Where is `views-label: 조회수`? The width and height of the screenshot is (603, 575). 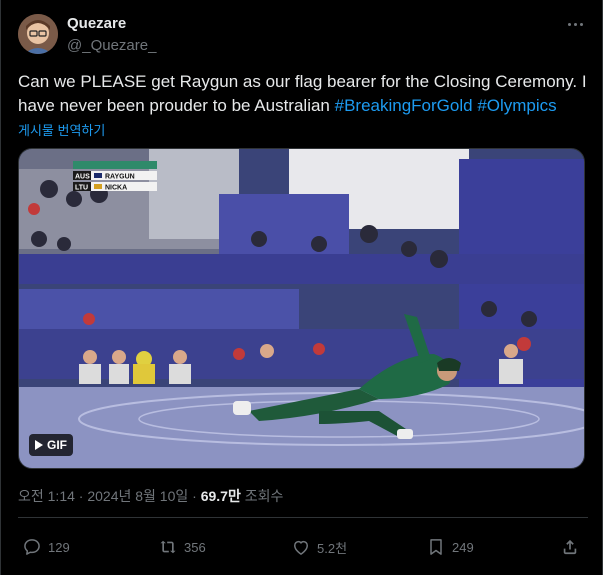 views-label: 조회수 is located at coordinates (262, 496).